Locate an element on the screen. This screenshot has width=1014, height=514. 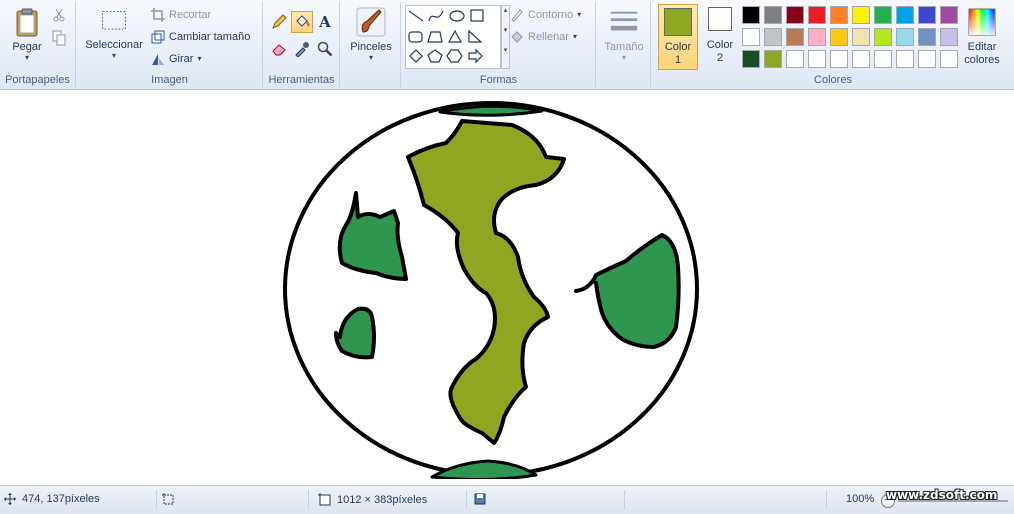
rotate-icon is located at coordinates (158, 59).